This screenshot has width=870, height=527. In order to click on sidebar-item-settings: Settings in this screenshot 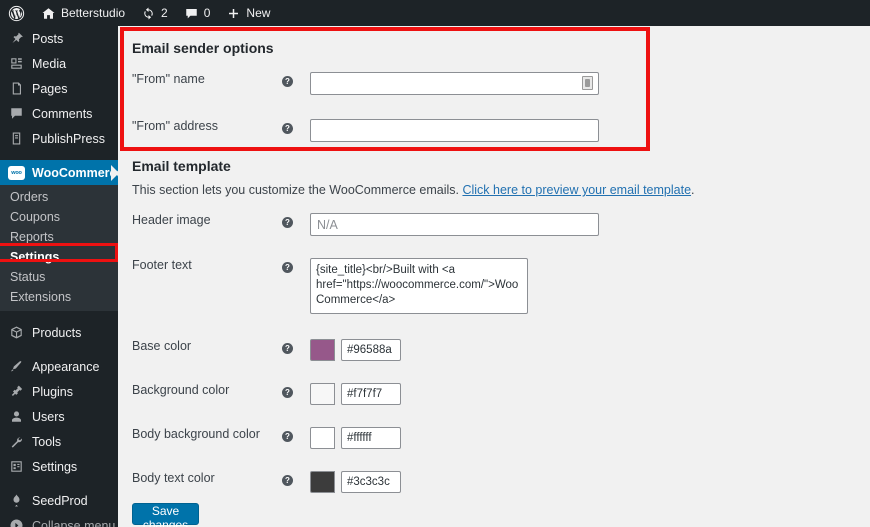, I will do `click(59, 466)`.